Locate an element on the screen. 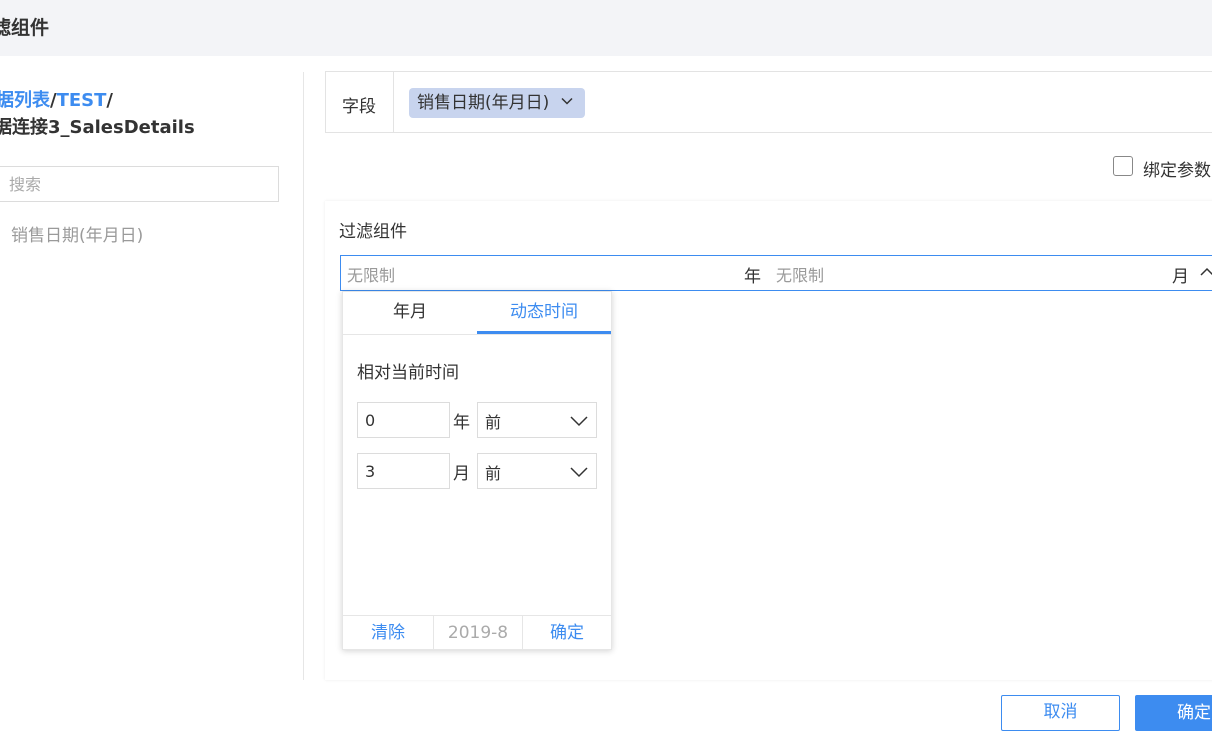 This screenshot has height=742, width=1212. tab-dynamic-time: 动态时间 is located at coordinates (544, 313).